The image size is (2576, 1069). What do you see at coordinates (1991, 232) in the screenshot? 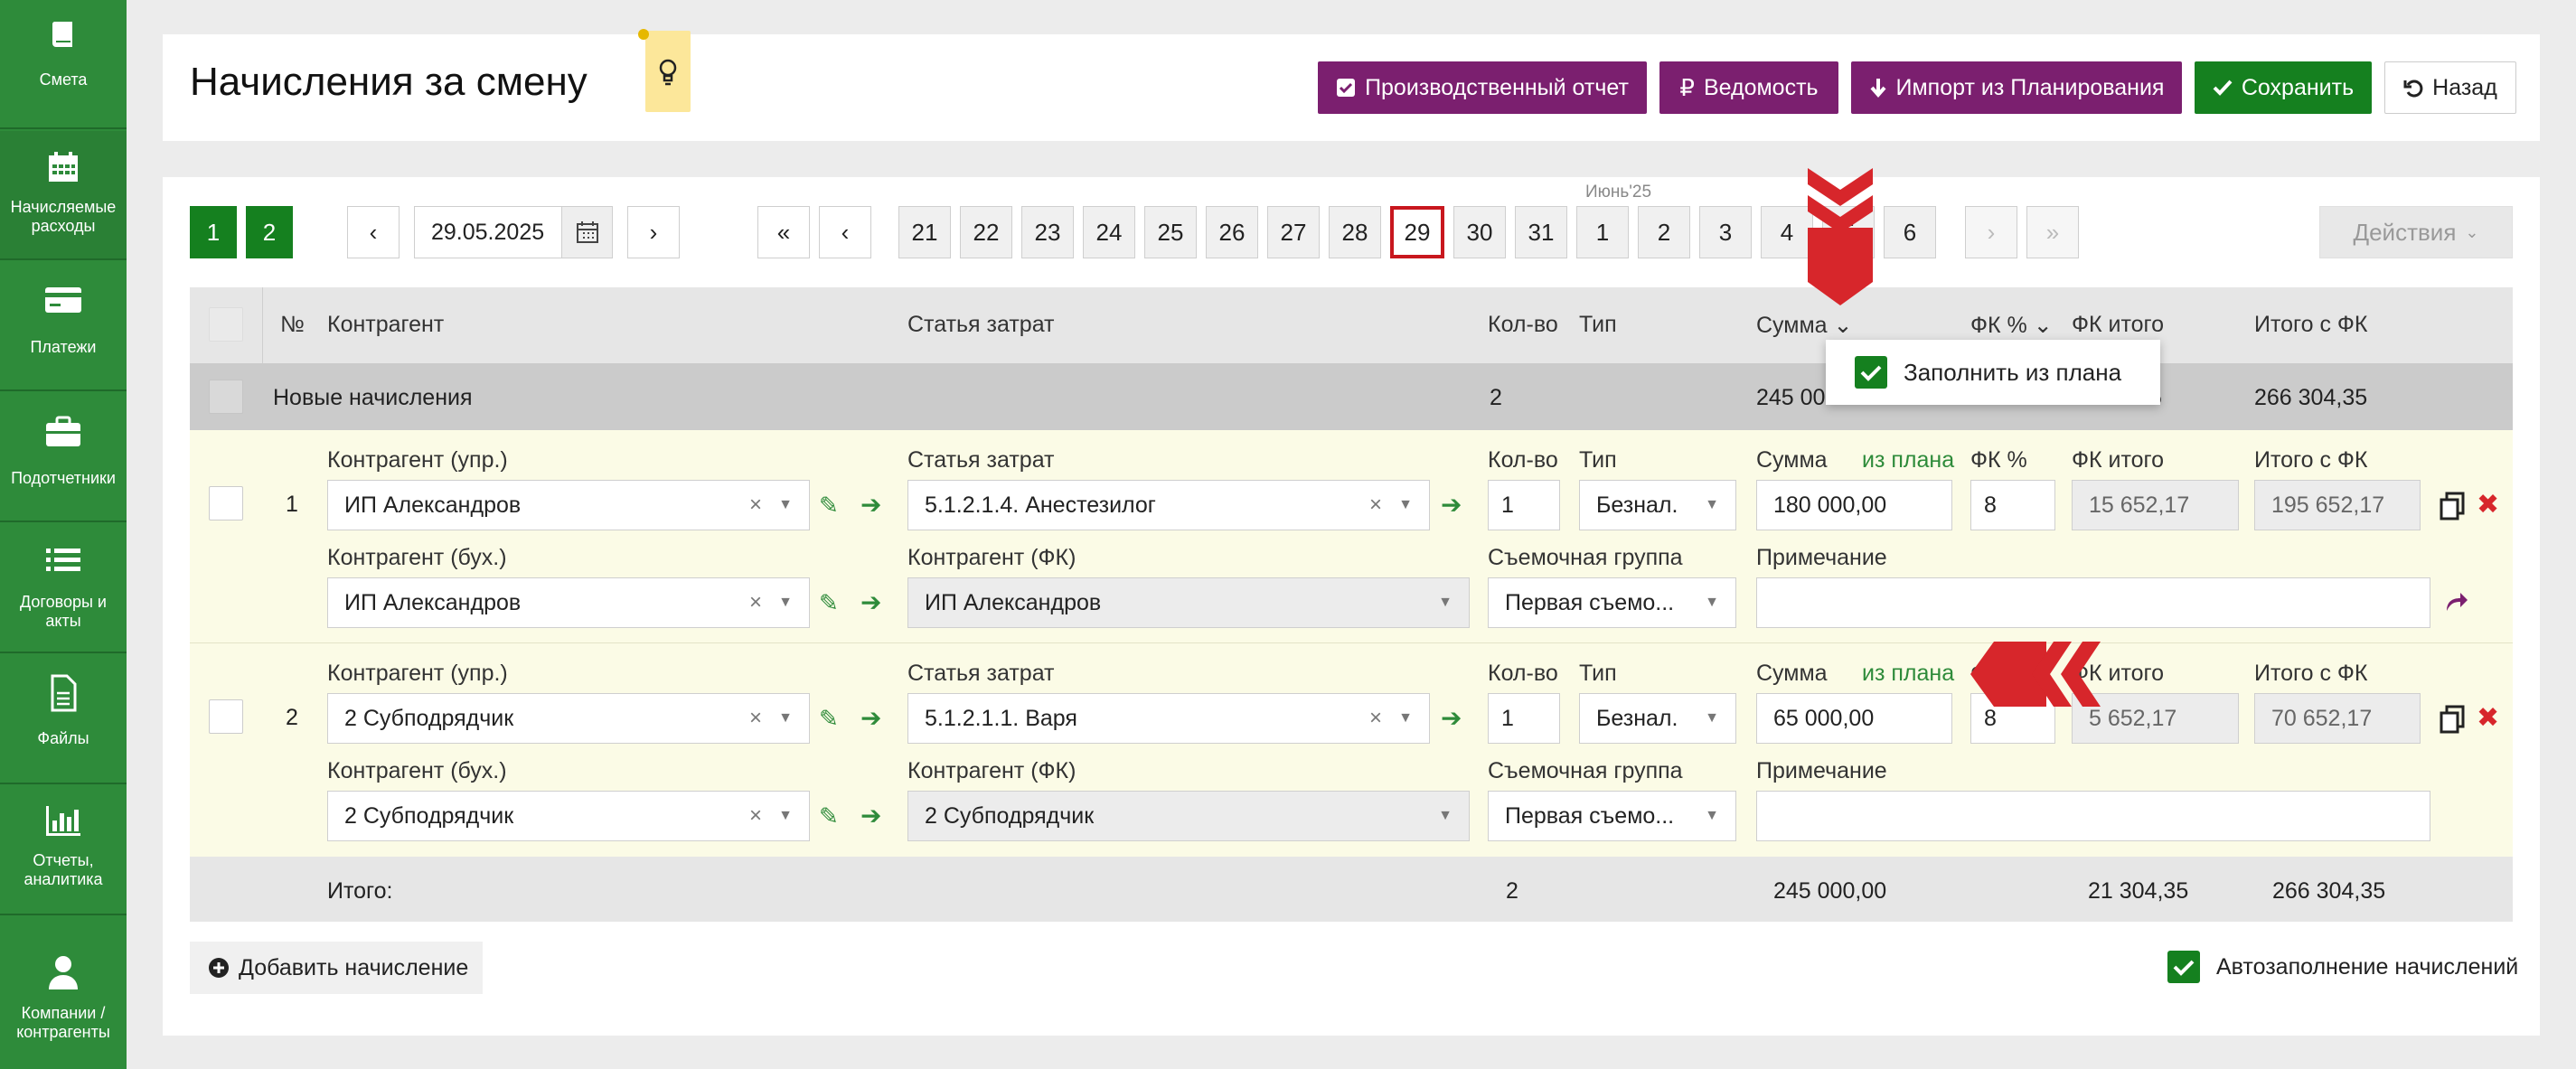
I see `next-day-button: ›` at bounding box center [1991, 232].